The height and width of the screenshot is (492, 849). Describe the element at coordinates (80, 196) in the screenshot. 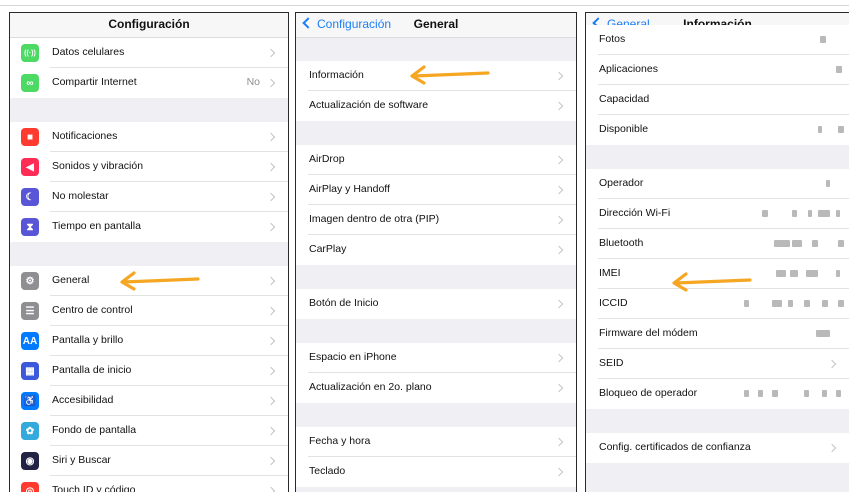

I see `list-item-label: No molestar` at that location.